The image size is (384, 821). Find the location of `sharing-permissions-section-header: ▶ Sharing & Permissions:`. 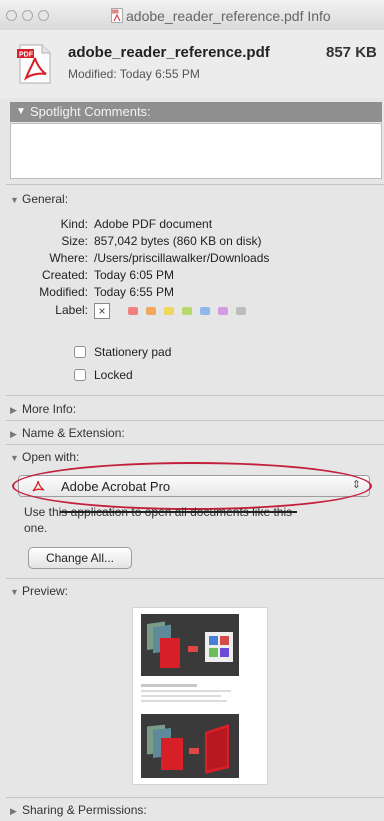

sharing-permissions-section-header: ▶ Sharing & Permissions: is located at coordinates (78, 810).